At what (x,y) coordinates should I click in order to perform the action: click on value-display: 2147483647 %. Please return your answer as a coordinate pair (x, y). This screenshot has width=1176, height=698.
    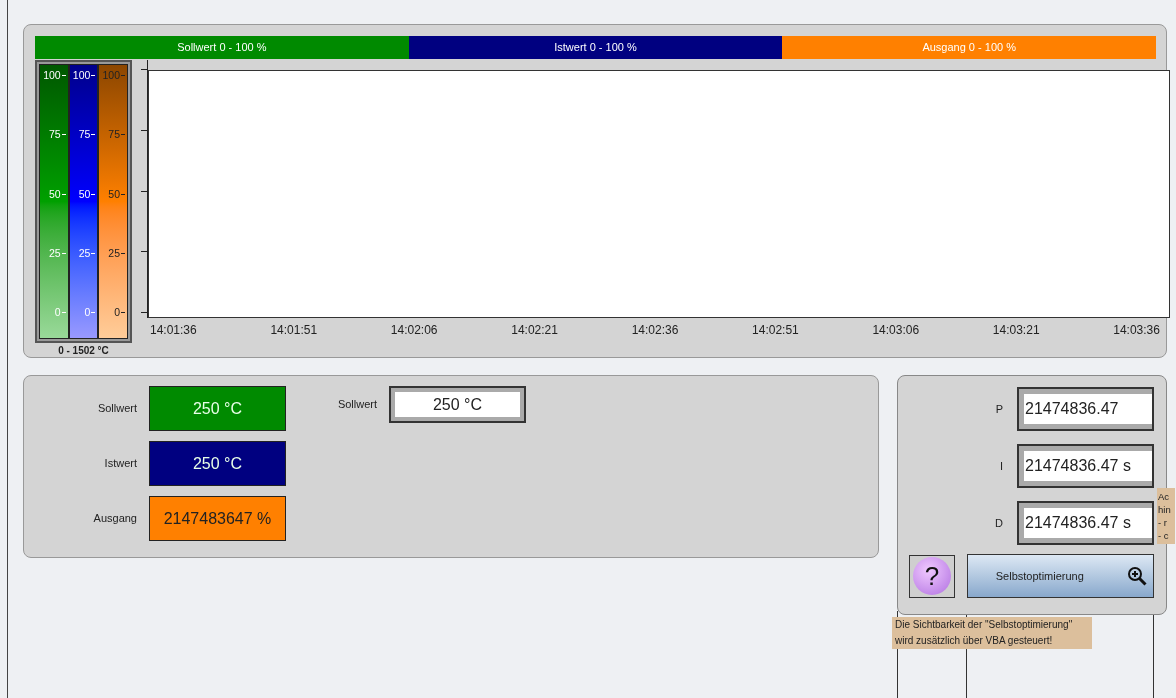
    Looking at the image, I should click on (217, 518).